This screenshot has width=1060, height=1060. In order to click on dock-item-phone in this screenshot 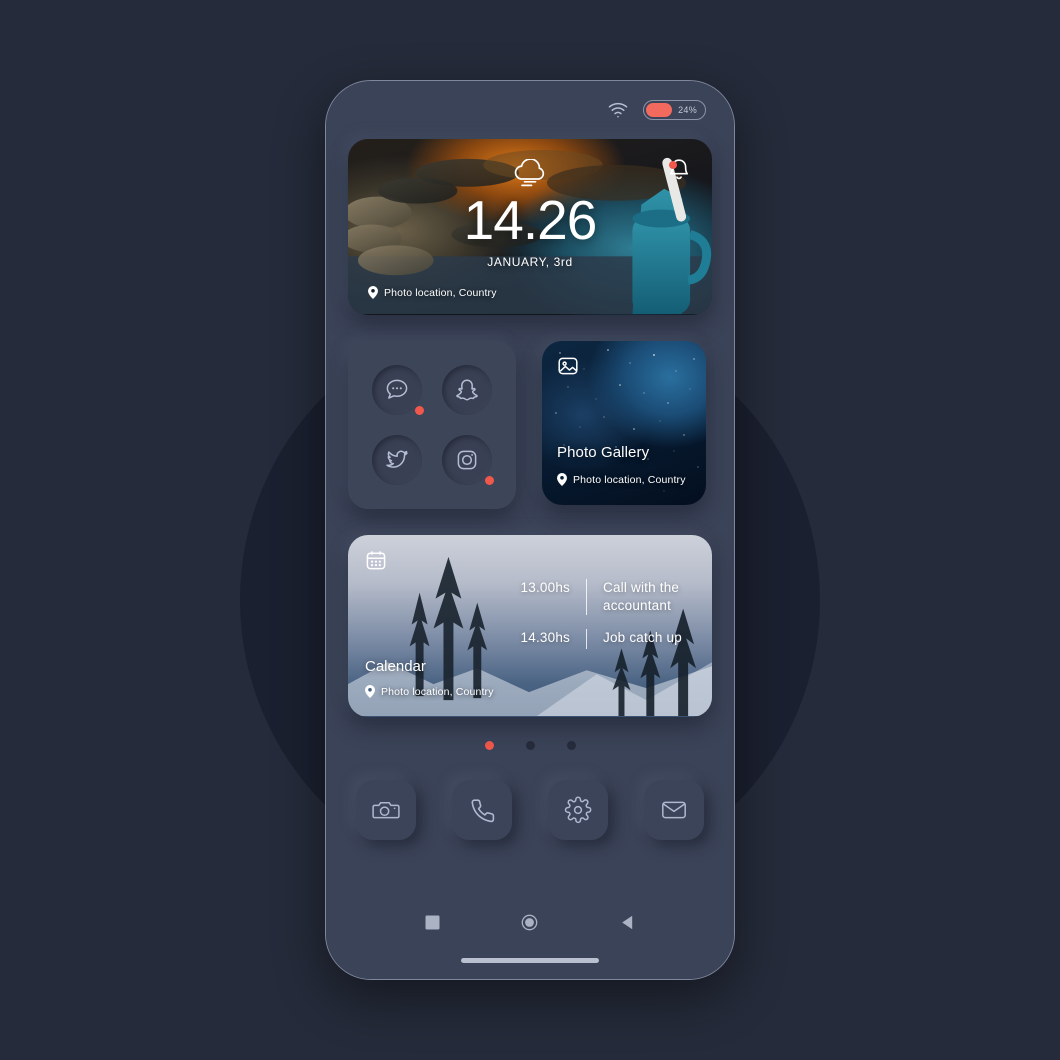, I will do `click(482, 810)`.